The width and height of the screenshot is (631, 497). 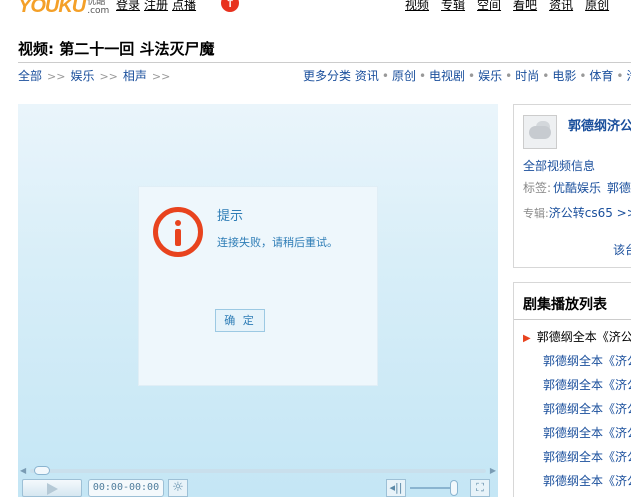 What do you see at coordinates (42, 470) in the screenshot?
I see `seek-thumb` at bounding box center [42, 470].